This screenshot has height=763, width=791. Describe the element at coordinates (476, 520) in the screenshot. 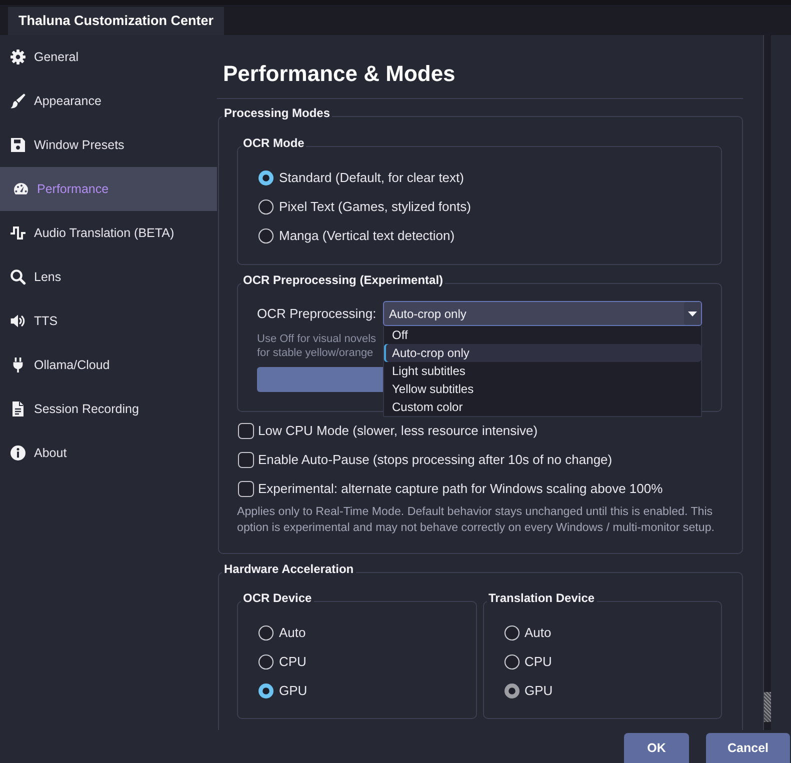

I see `note-text: Applies only to Real-Time Mode. Default behavior stays unchanged until this is enabled. This option is experimental and may not behave correctly on every Windows / multi-monitor setup.` at that location.